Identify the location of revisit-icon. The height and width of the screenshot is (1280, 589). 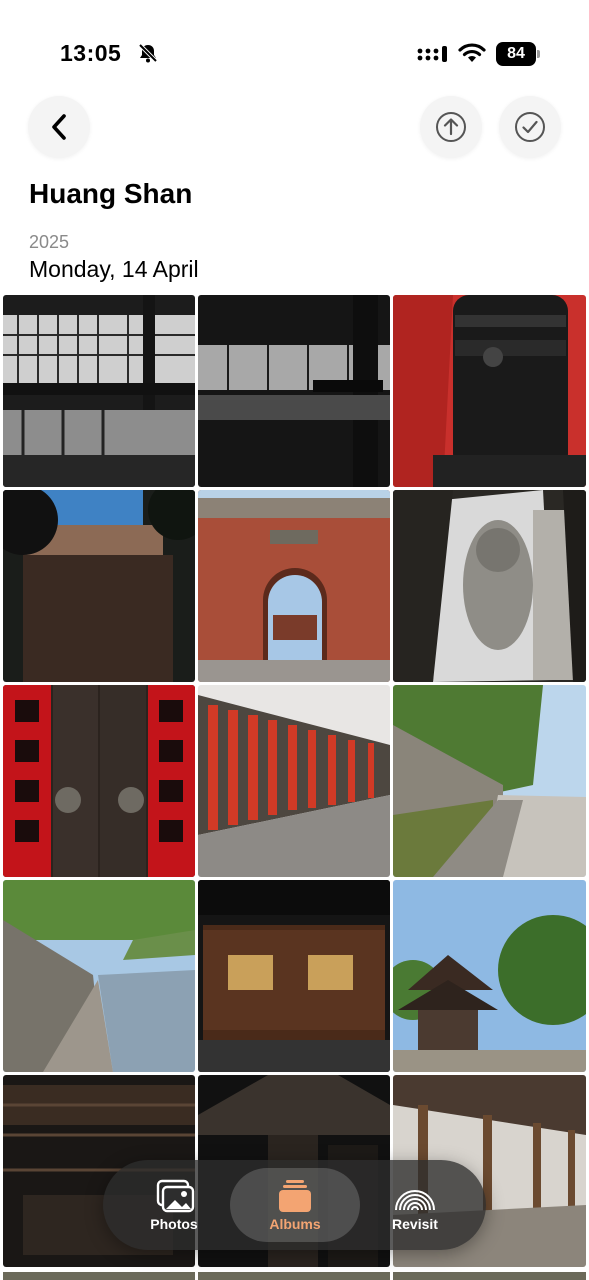
(415, 1200).